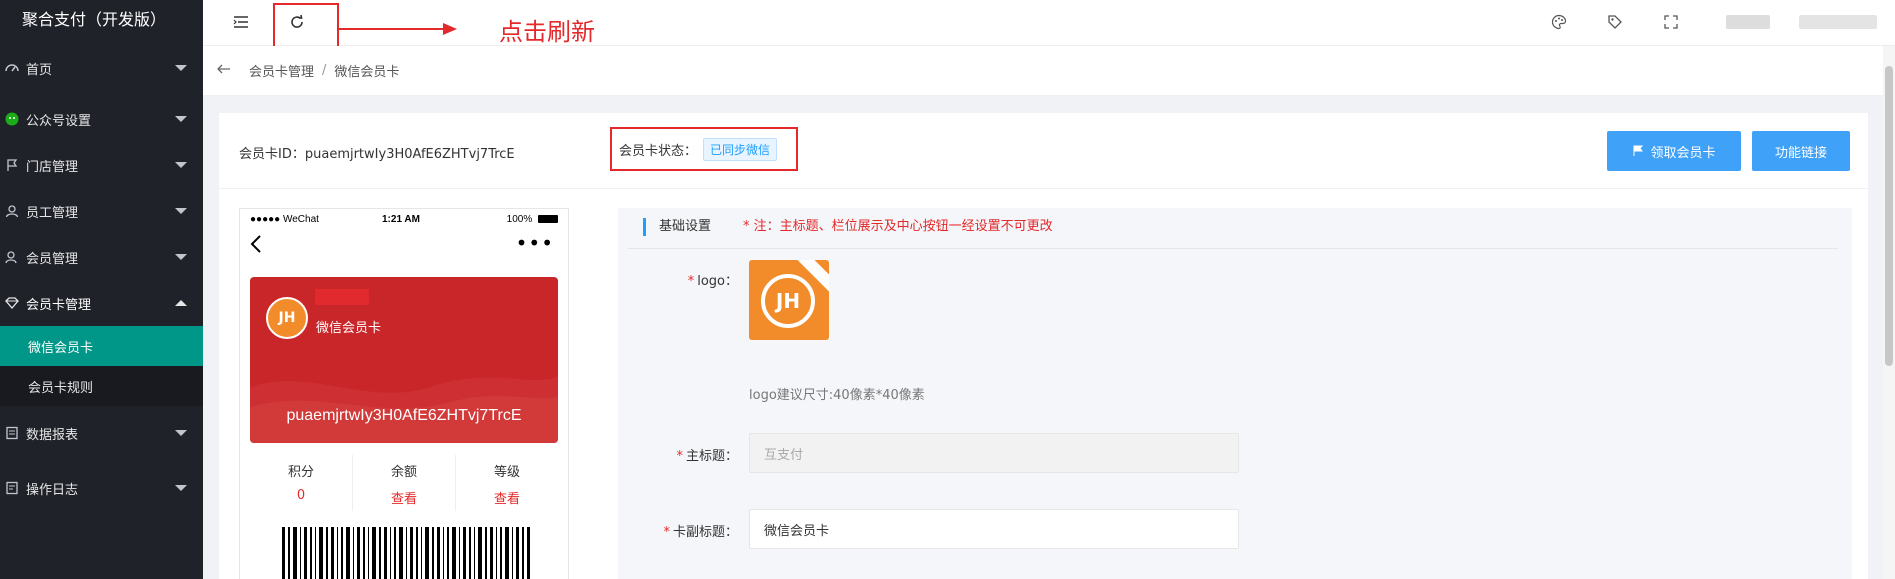 The image size is (1895, 579). I want to click on card-wave-decoration, so click(404, 410).